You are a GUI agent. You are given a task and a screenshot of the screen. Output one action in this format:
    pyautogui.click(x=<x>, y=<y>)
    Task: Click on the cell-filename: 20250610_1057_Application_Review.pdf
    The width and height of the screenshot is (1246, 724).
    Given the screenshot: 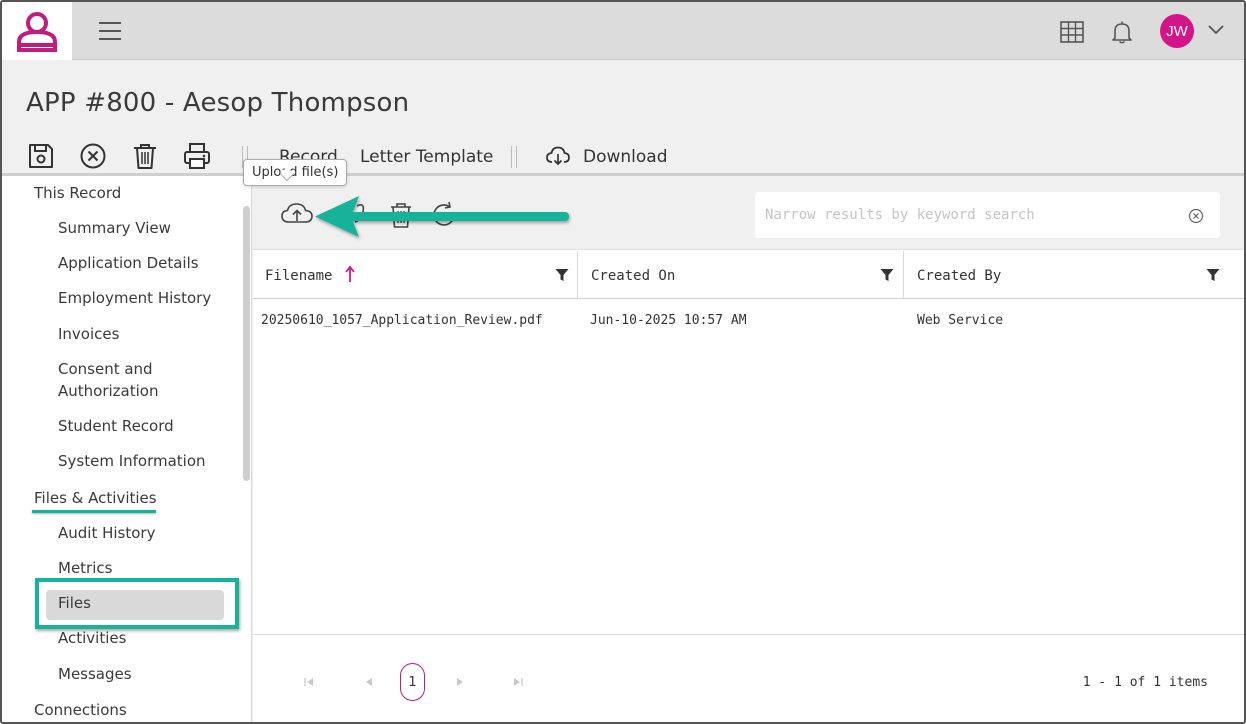 What is the action you would take?
    pyautogui.click(x=402, y=320)
    